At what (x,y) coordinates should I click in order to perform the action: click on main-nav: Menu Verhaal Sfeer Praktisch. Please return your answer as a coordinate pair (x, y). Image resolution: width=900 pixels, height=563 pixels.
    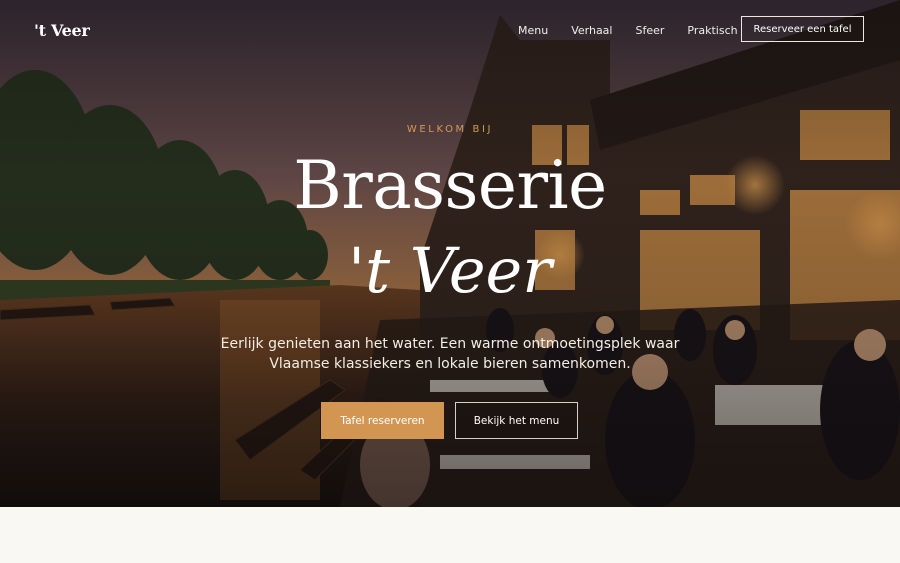
    Looking at the image, I should click on (639, 30).